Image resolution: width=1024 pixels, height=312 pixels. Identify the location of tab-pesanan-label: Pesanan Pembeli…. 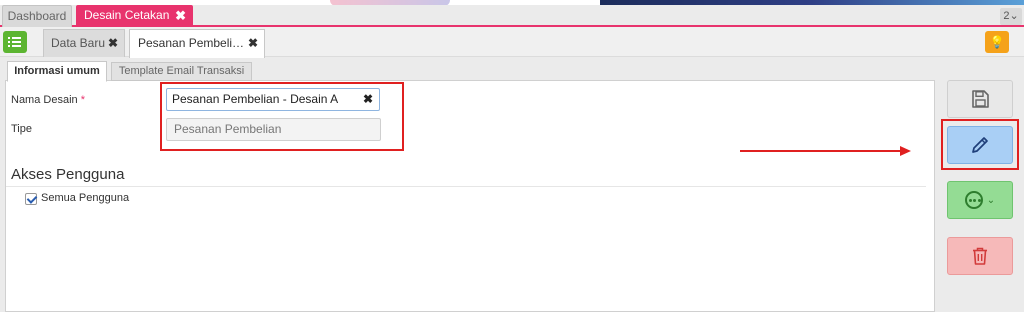
(191, 43).